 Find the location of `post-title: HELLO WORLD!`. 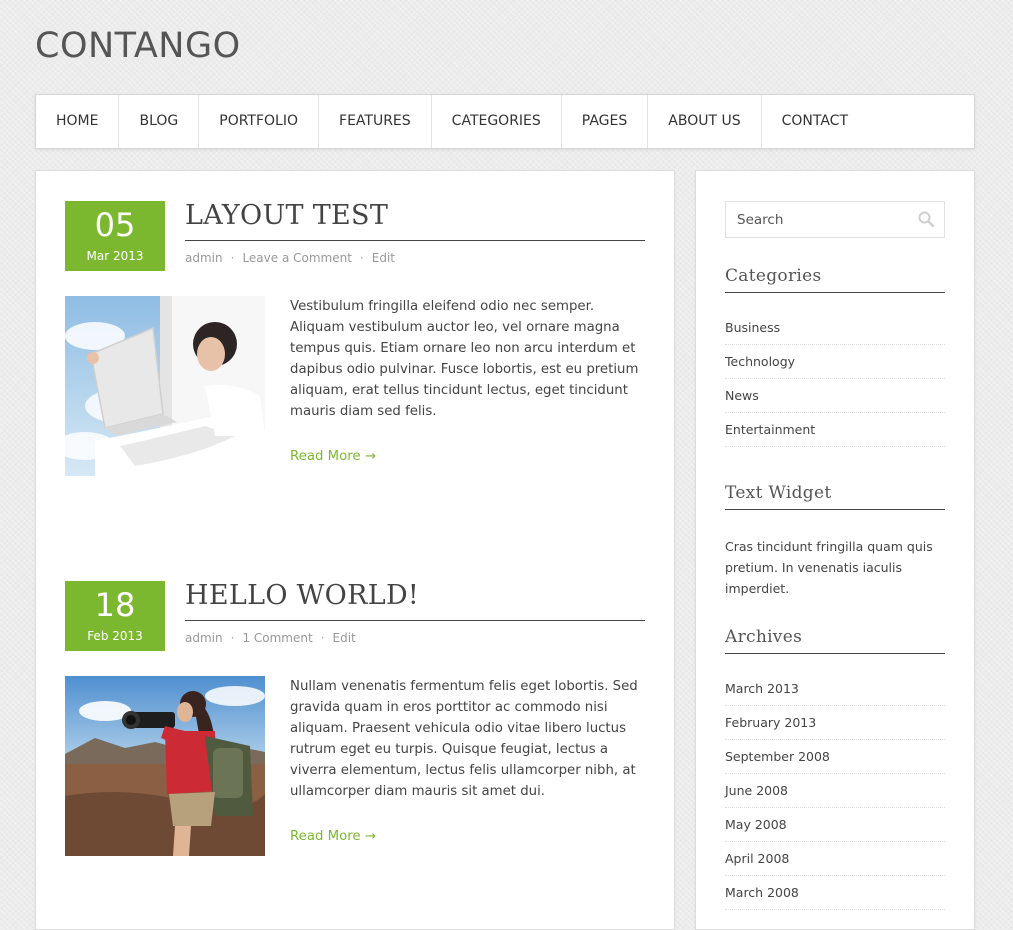

post-title: HELLO WORLD! is located at coordinates (415, 601).